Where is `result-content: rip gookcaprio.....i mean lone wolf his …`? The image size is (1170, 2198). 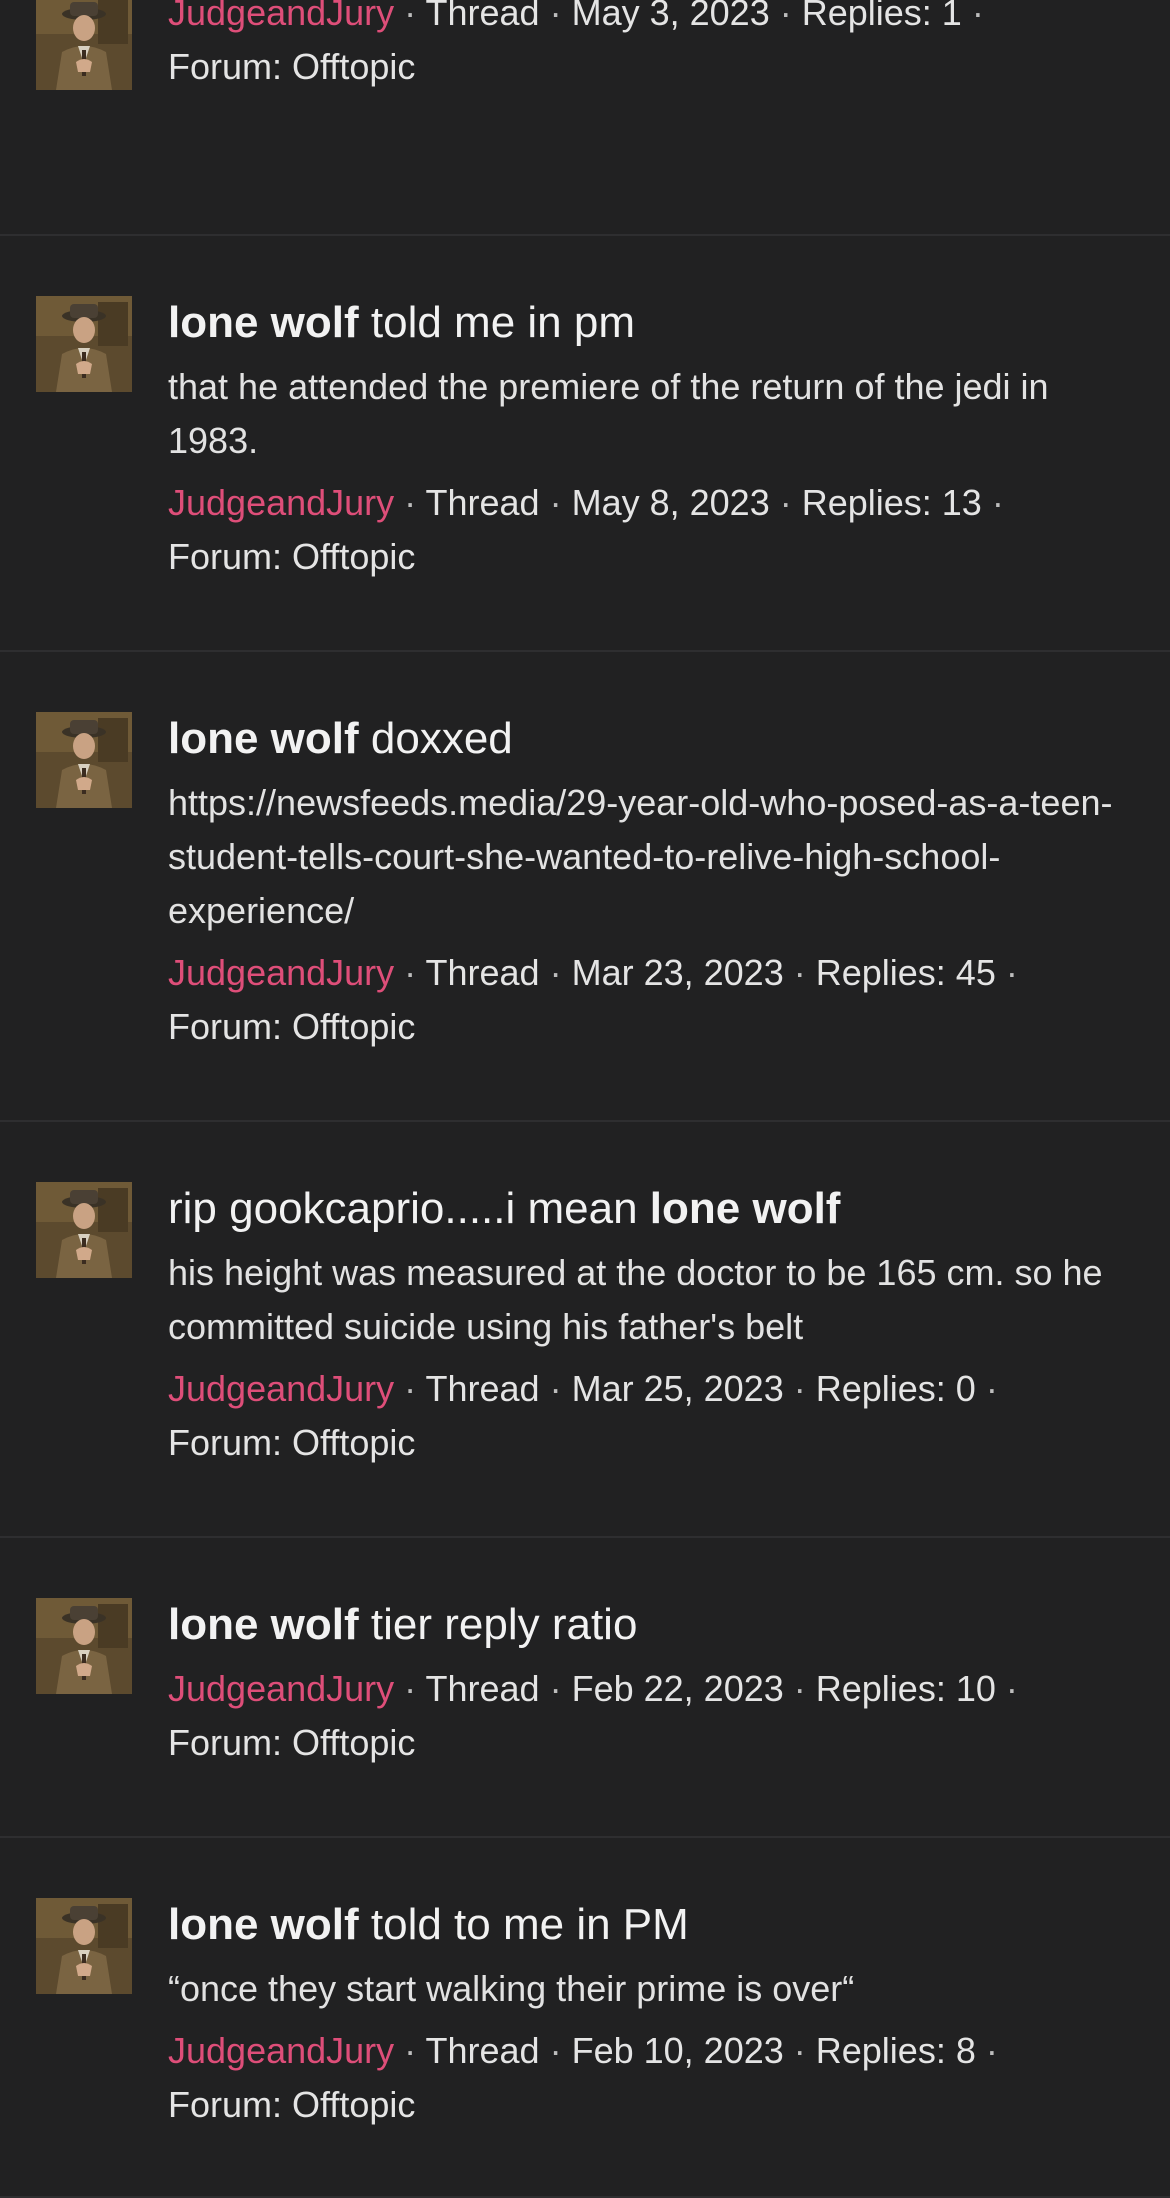 result-content: rip gookcaprio.....i mean lone wolf his … is located at coordinates (658, 1326).